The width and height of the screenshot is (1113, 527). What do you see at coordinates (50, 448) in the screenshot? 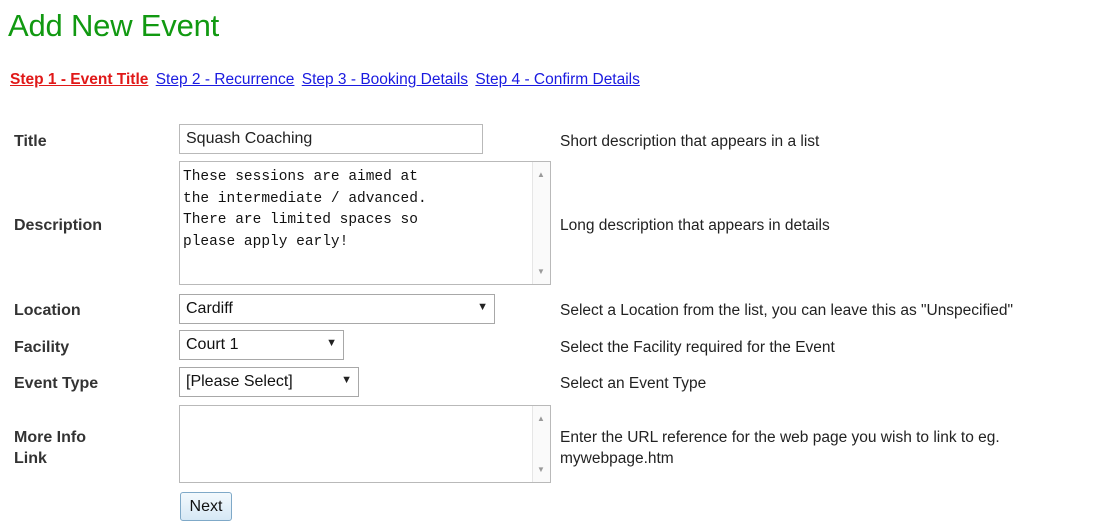
I see `more-info-label: More Info Link` at bounding box center [50, 448].